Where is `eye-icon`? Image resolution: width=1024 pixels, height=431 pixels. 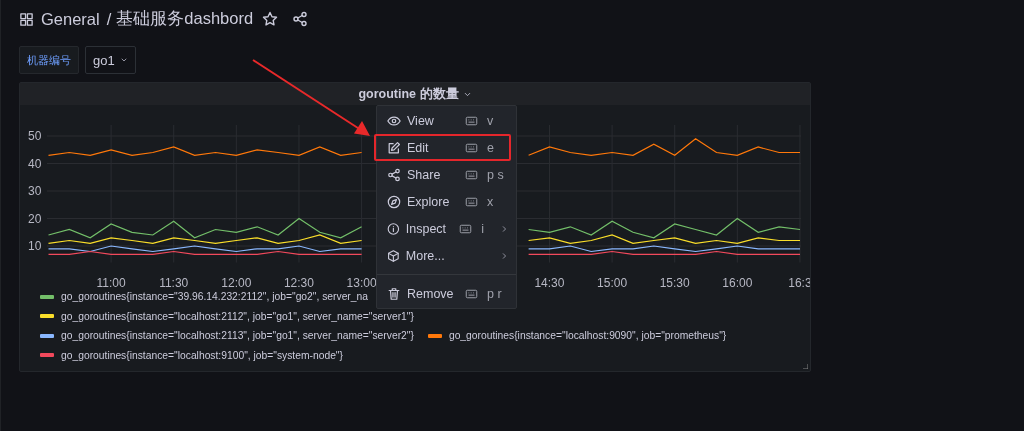
eye-icon is located at coordinates (394, 120).